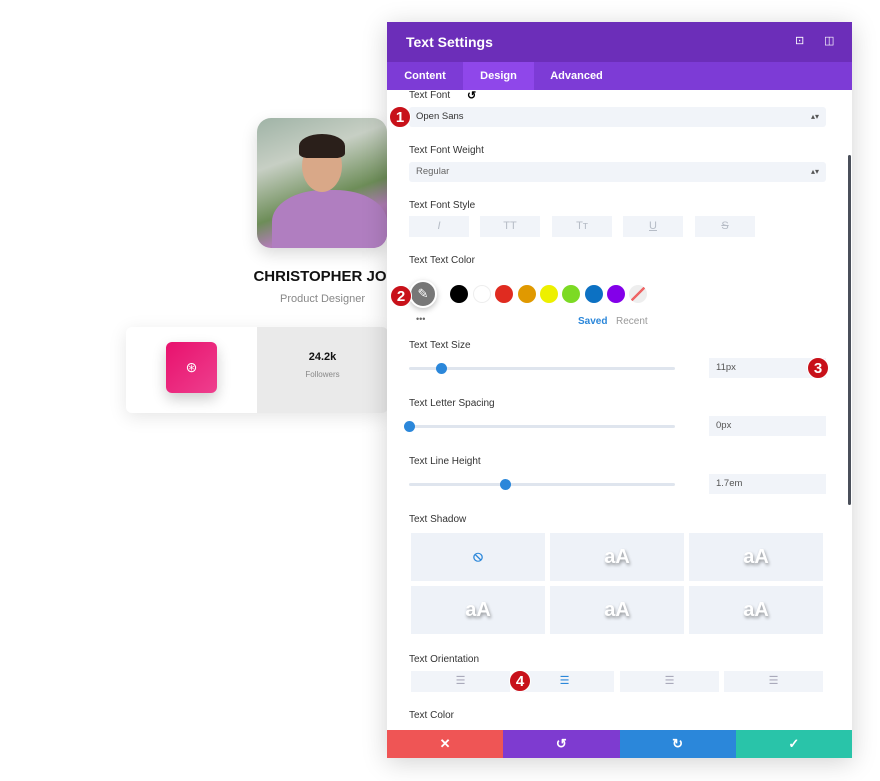  Describe the element at coordinates (725, 226) in the screenshot. I see `strikethrough-button: S` at that location.